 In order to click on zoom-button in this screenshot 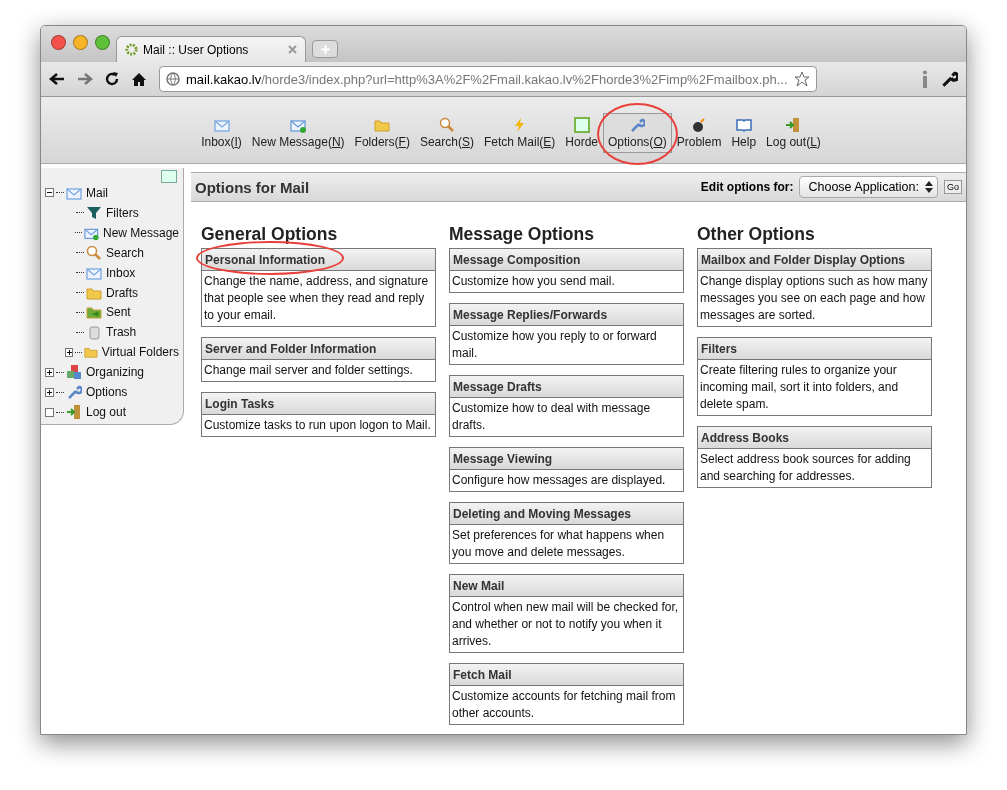, I will do `click(102, 42)`.